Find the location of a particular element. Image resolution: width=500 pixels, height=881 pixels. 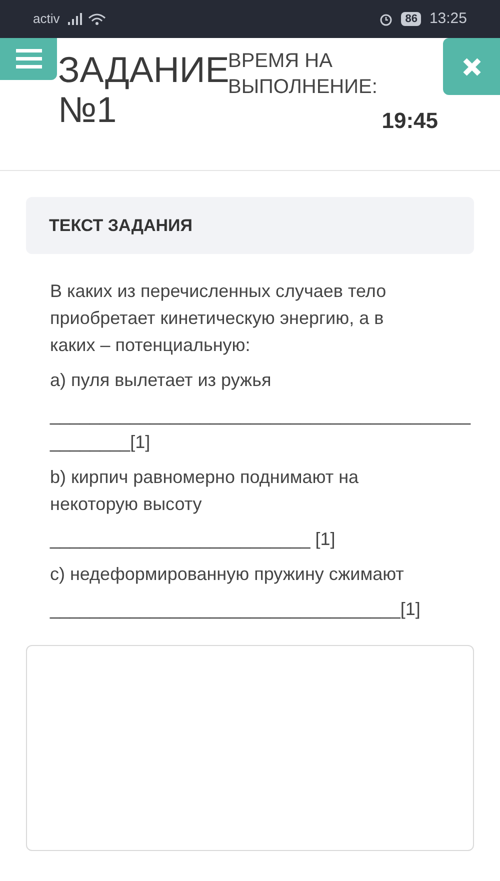

question-item: b) кирпич равномерно поднимают на некоторую высоту is located at coordinates (205, 491).